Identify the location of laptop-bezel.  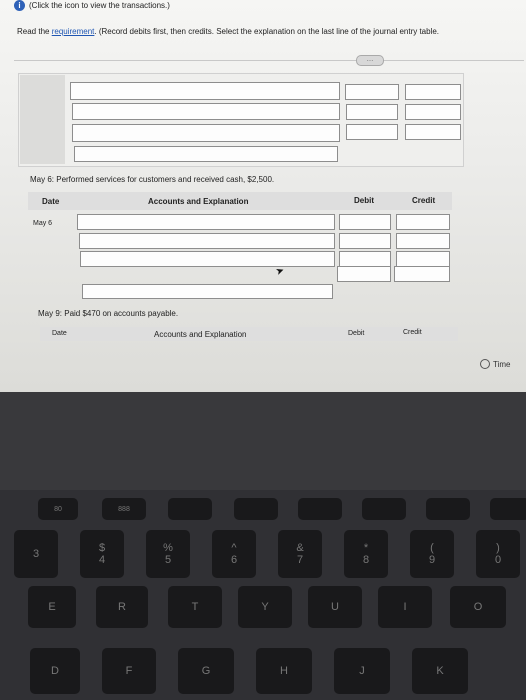
(263, 442).